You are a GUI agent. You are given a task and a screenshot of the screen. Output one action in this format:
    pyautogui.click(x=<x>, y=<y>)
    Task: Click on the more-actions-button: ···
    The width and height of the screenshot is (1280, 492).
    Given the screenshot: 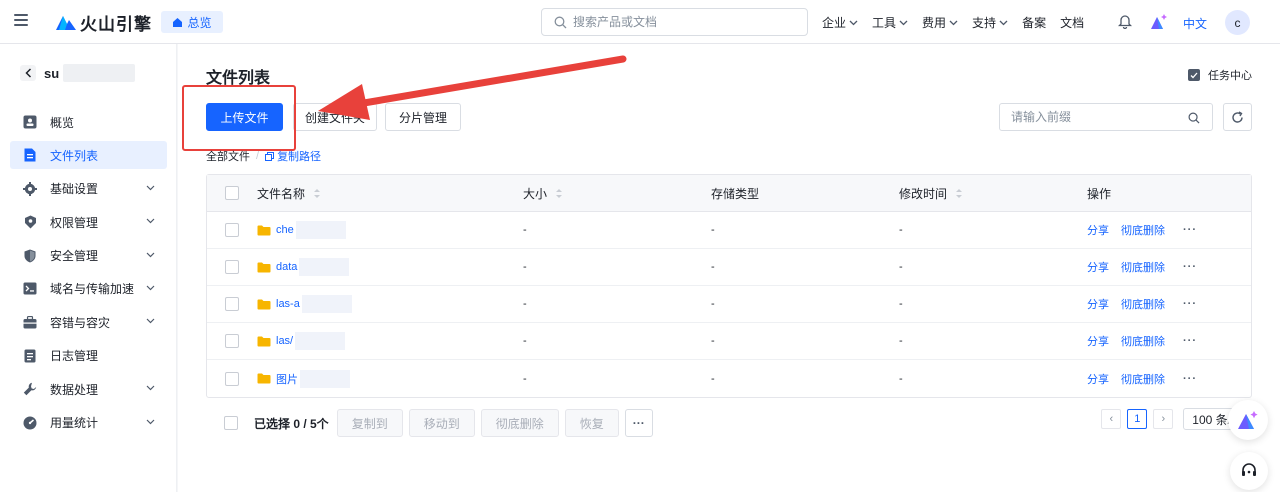 What is the action you would take?
    pyautogui.click(x=638, y=423)
    